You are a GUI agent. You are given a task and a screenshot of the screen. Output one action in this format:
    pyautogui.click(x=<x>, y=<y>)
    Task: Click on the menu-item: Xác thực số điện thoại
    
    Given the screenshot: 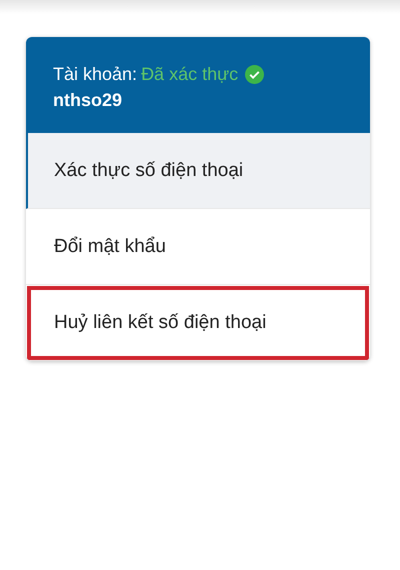 What is the action you would take?
    pyautogui.click(x=198, y=171)
    